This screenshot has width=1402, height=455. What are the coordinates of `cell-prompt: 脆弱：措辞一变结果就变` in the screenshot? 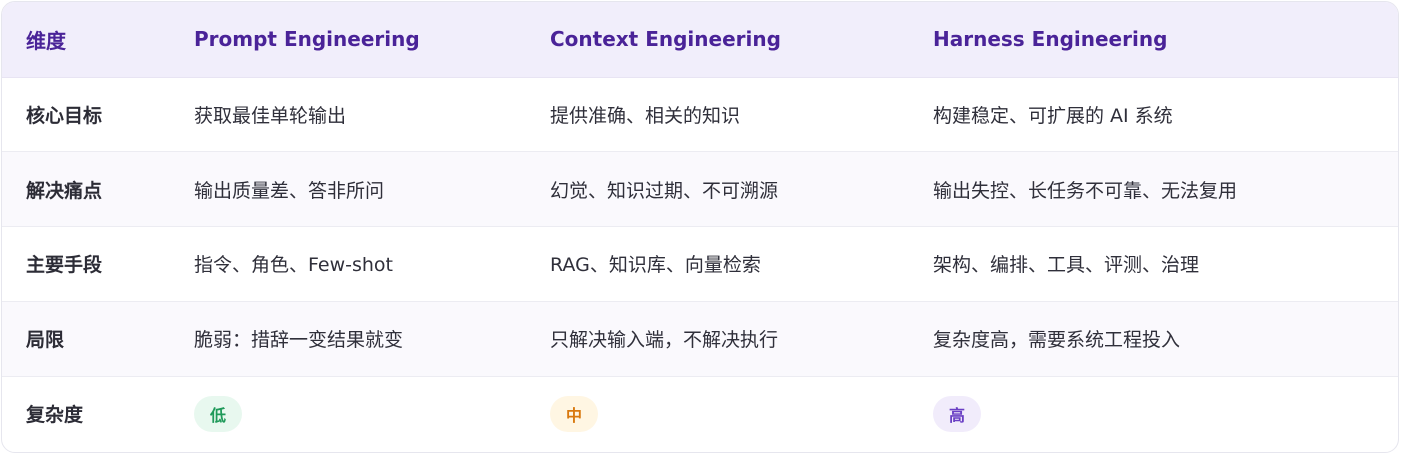 It's located at (299, 340).